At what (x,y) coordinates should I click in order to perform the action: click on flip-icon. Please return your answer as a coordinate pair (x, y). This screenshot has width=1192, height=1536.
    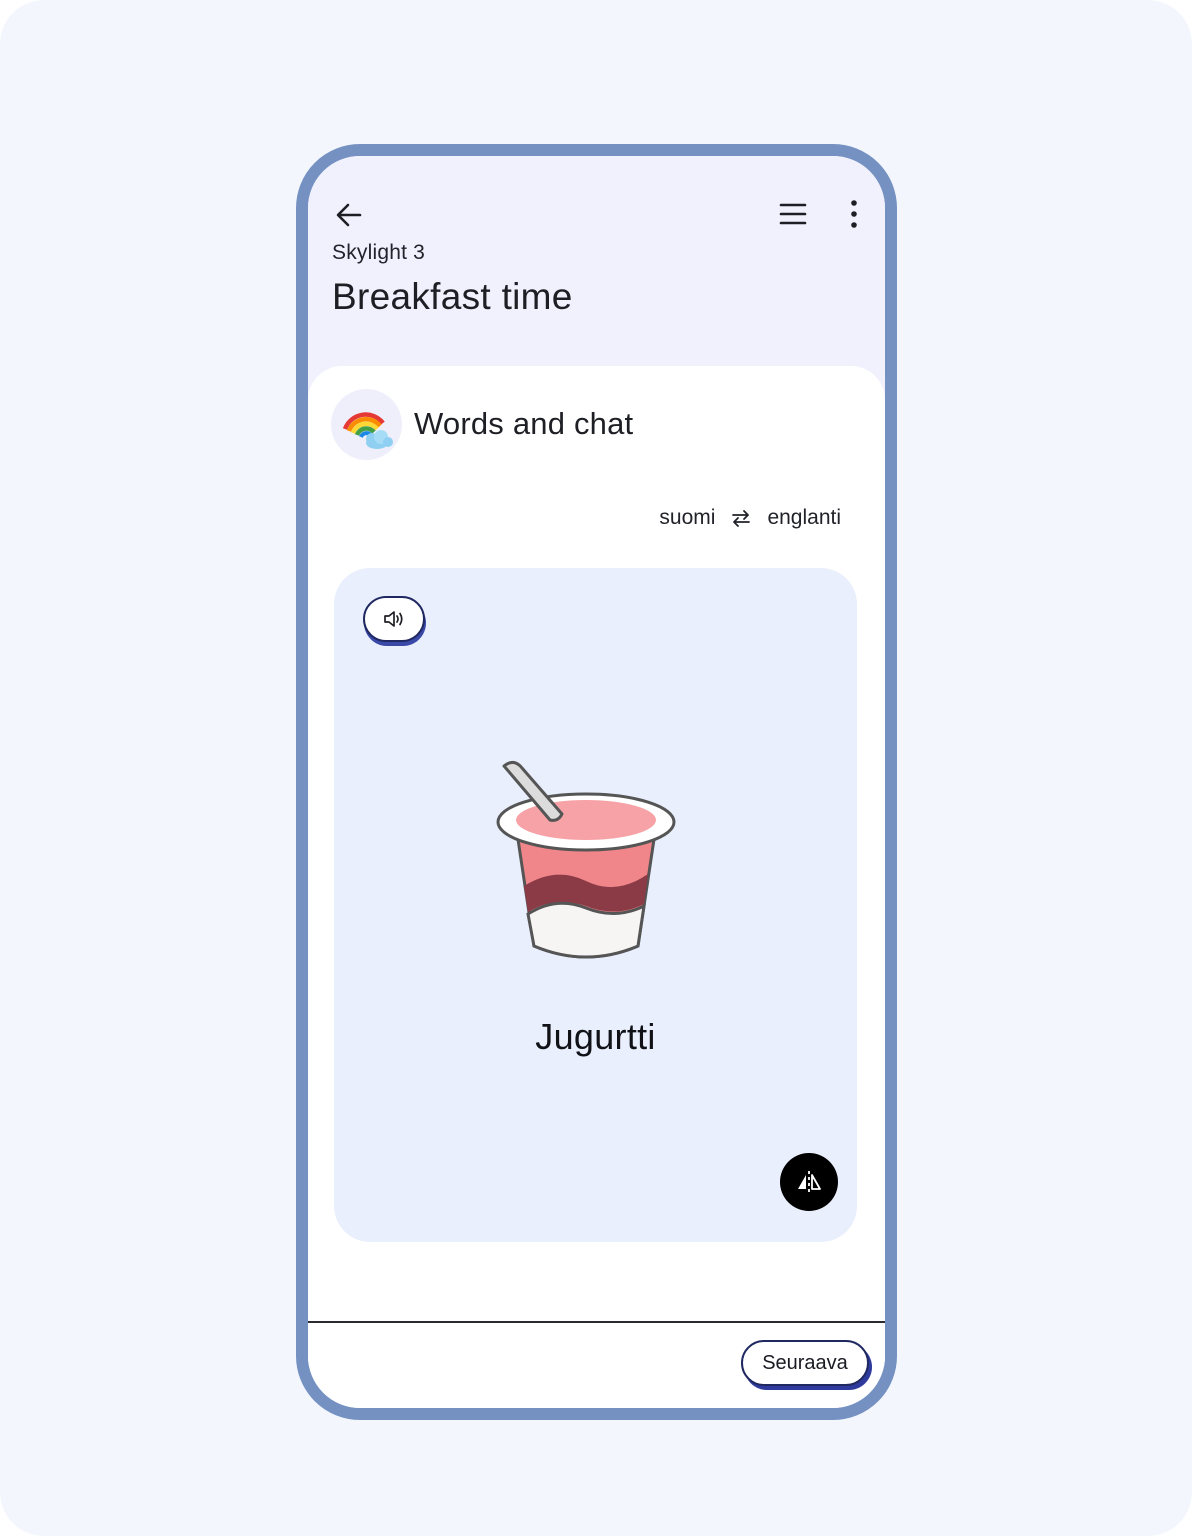
    Looking at the image, I should click on (809, 1182).